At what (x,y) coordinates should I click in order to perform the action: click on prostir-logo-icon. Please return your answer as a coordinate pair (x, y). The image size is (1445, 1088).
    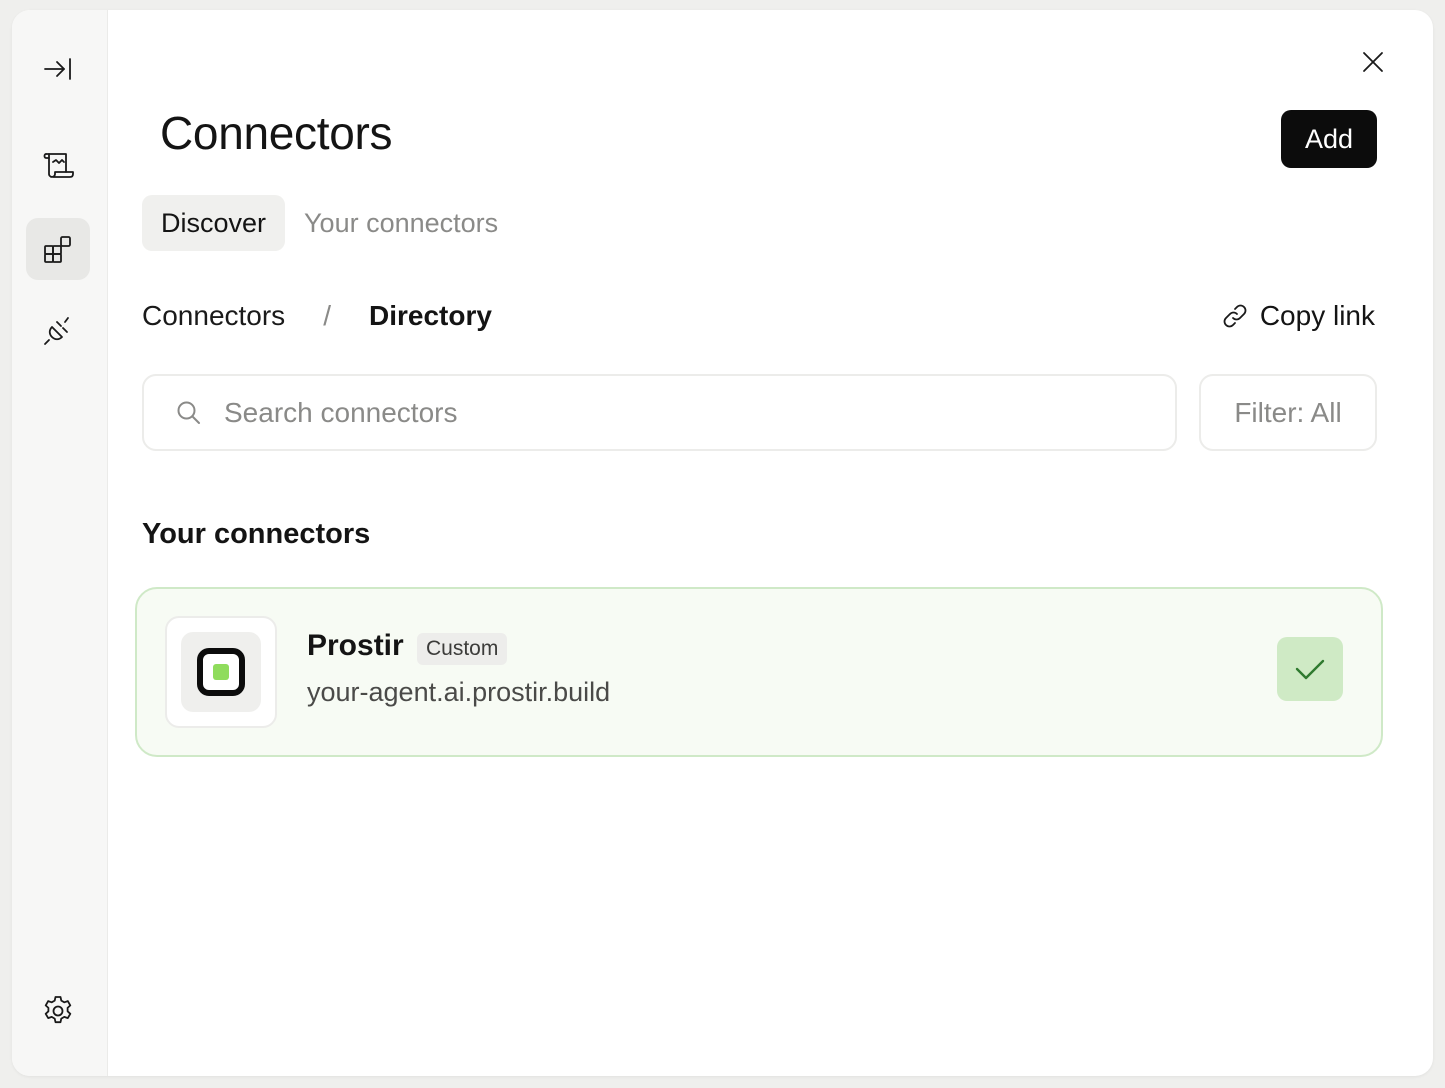
    Looking at the image, I should click on (221, 672).